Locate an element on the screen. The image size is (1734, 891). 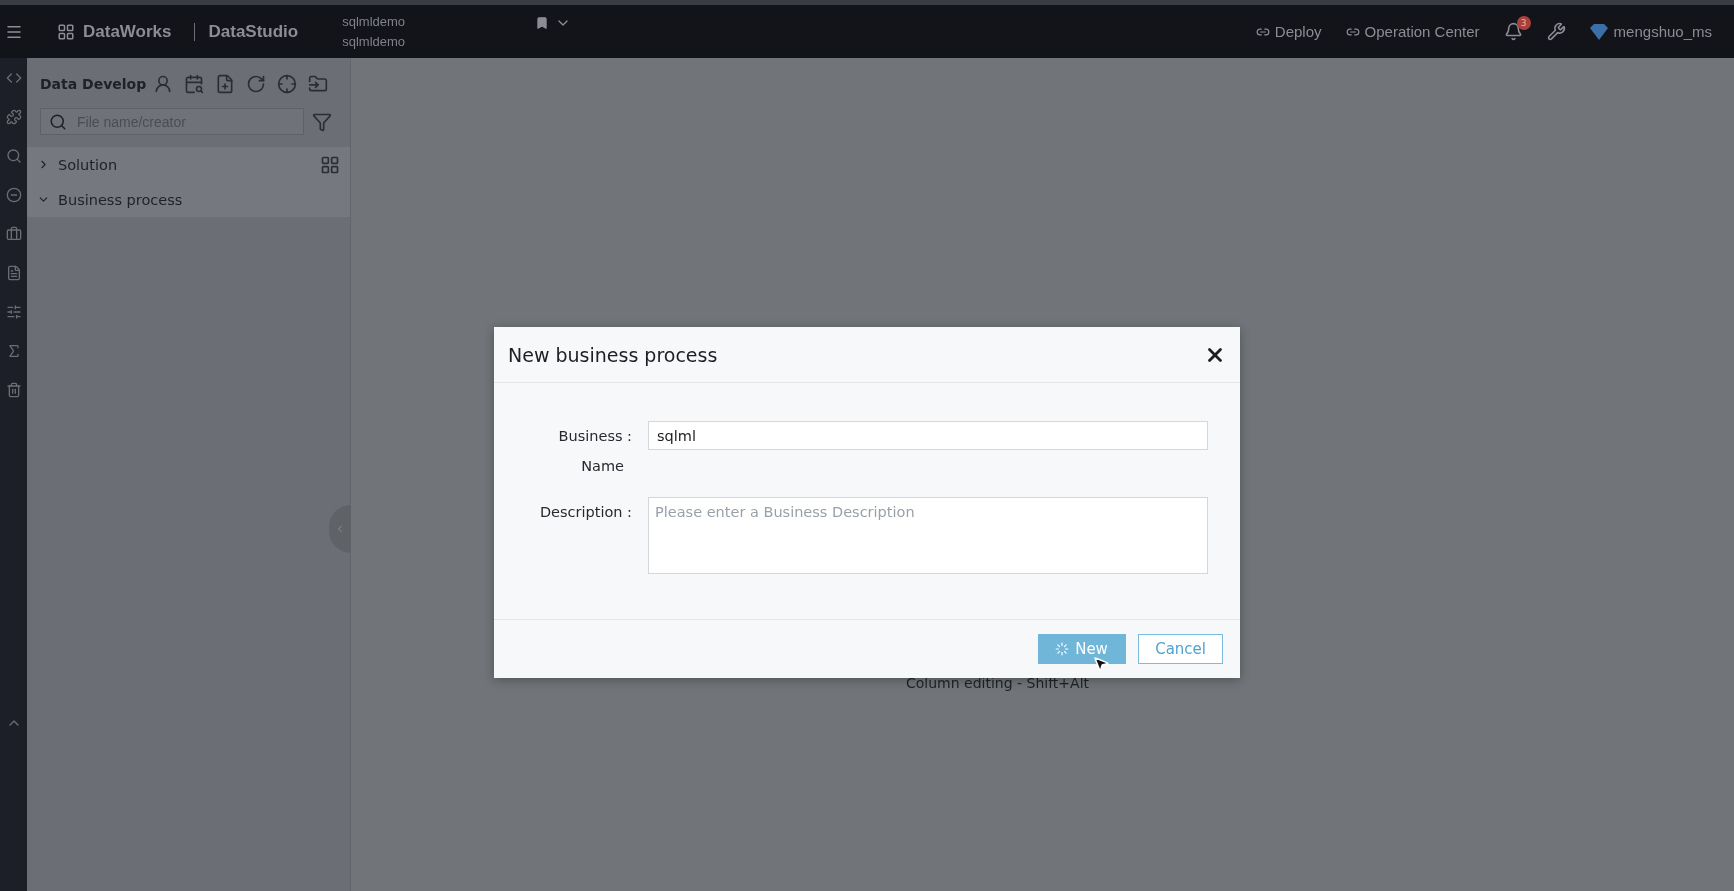
calendar-search-icon is located at coordinates (194, 84).